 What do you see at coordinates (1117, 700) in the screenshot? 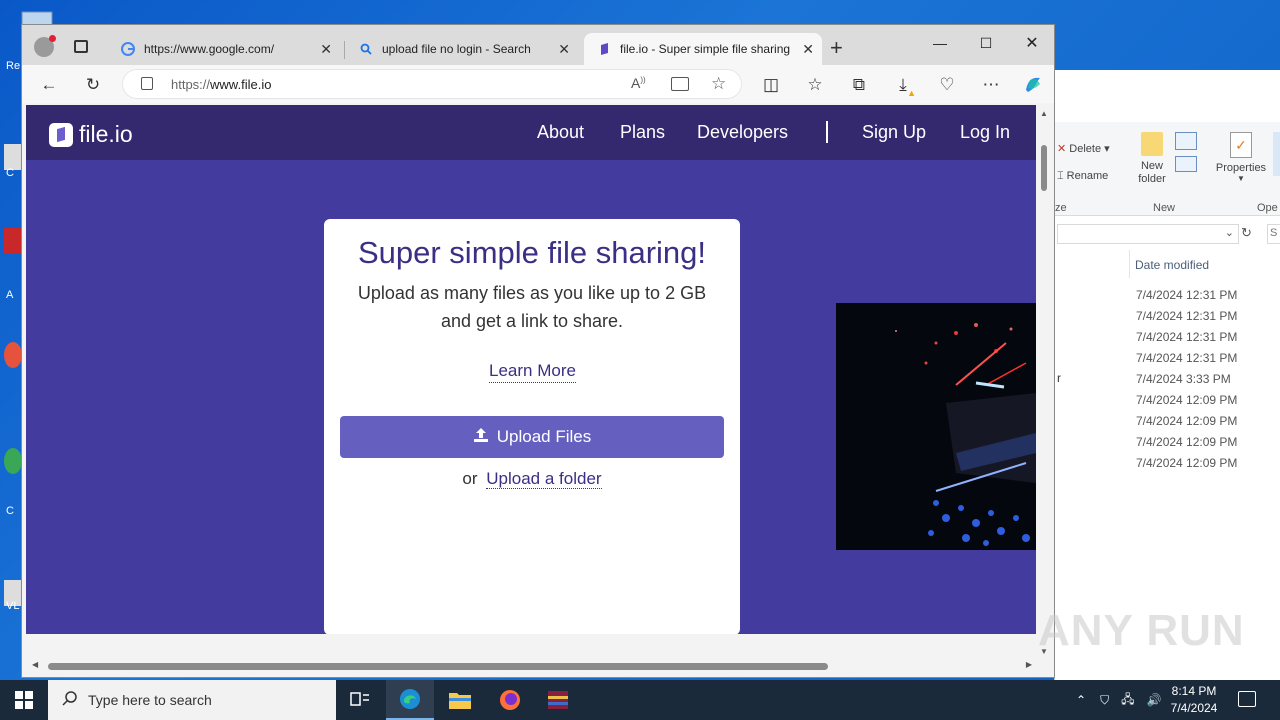
I see `system-tray: ⌃ ⛉ 🖧 🔊` at bounding box center [1117, 700].